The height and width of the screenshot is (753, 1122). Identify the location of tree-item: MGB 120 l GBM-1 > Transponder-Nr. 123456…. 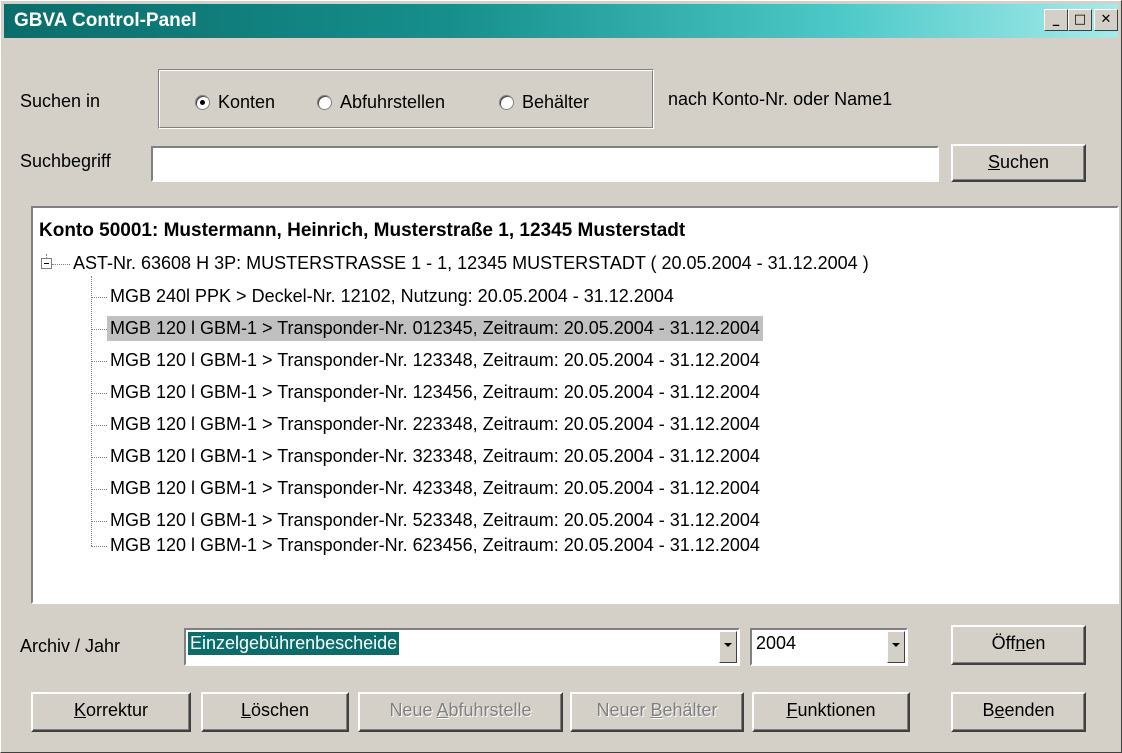
(435, 392).